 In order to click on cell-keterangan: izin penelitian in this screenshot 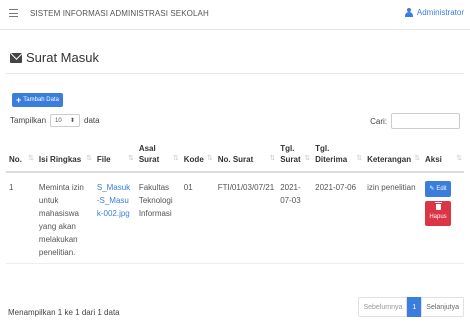, I will do `click(393, 218)`.